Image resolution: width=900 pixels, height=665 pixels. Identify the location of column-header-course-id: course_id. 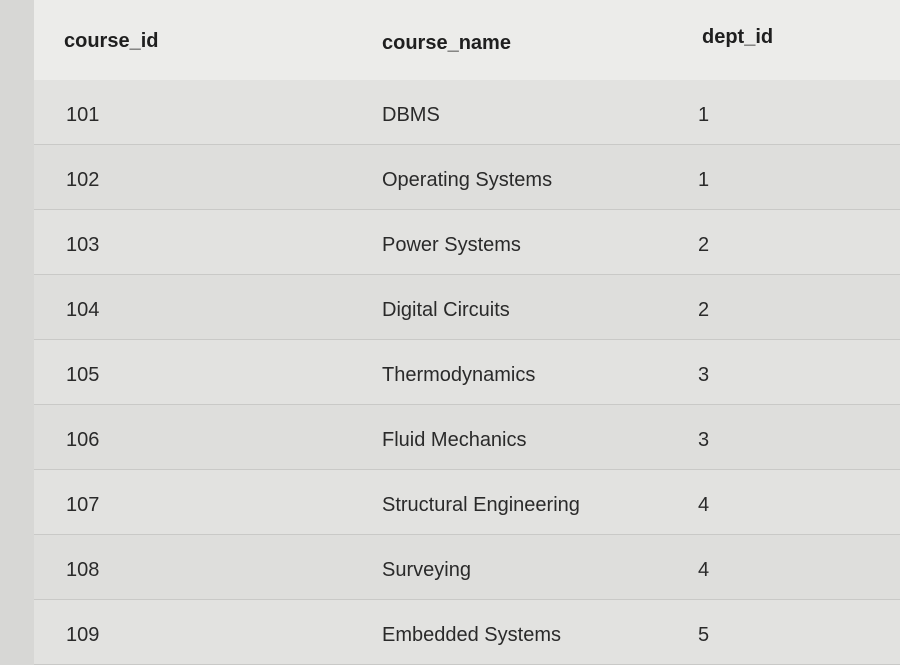
(111, 41).